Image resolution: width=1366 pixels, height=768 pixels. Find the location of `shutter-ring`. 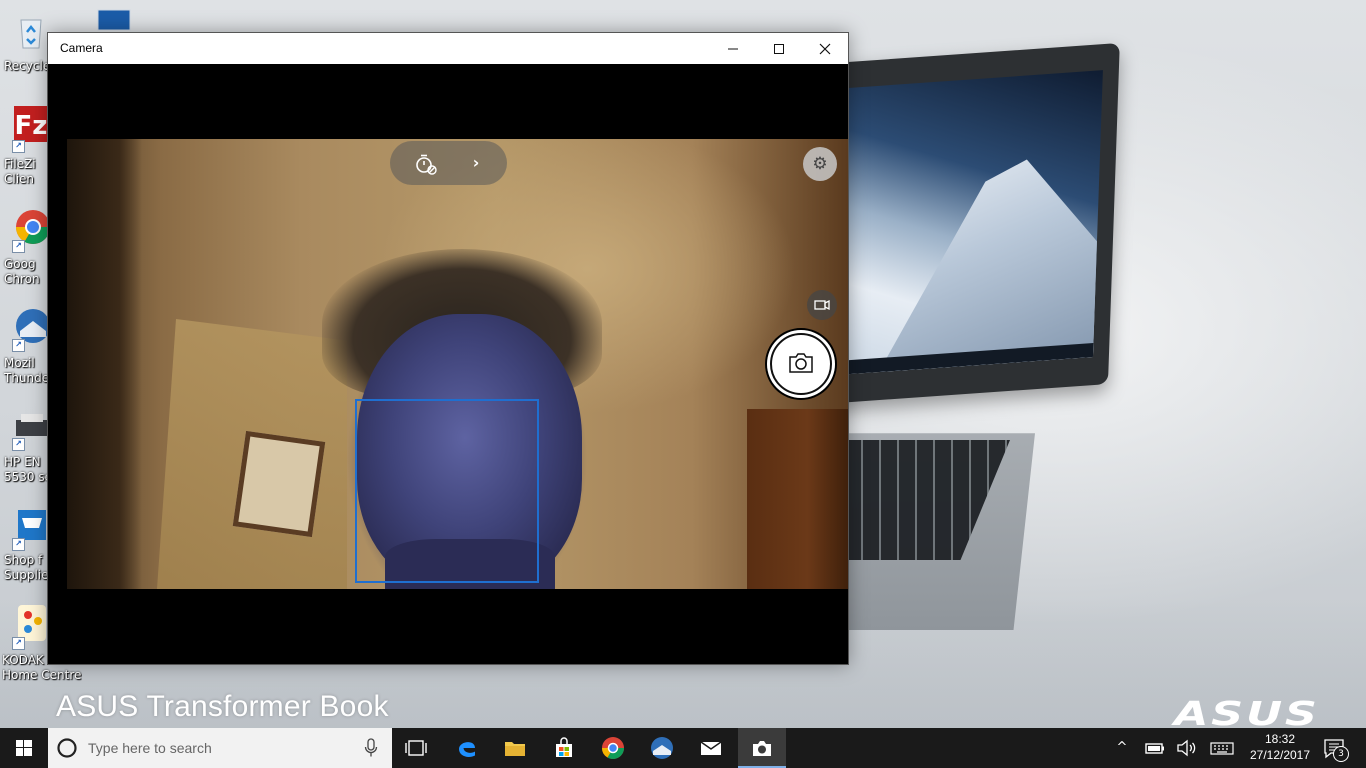

shutter-ring is located at coordinates (801, 364).